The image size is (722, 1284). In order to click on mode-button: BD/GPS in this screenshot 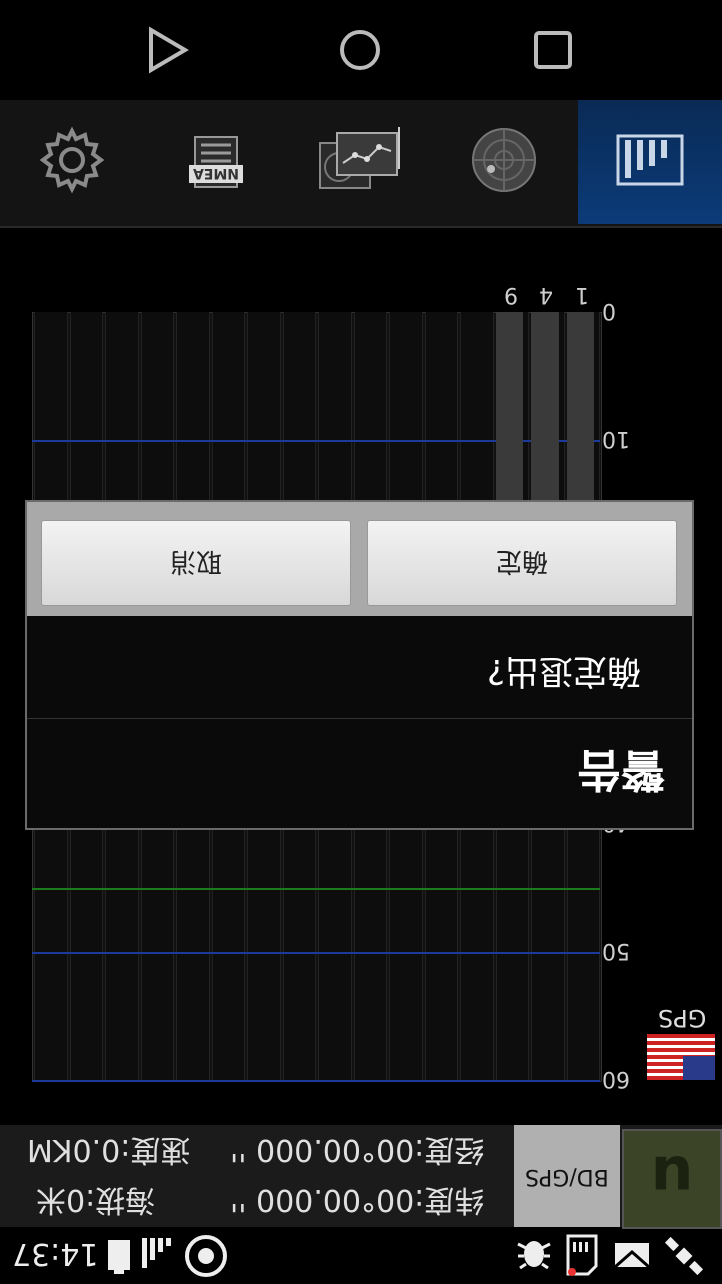, I will do `click(567, 1176)`.